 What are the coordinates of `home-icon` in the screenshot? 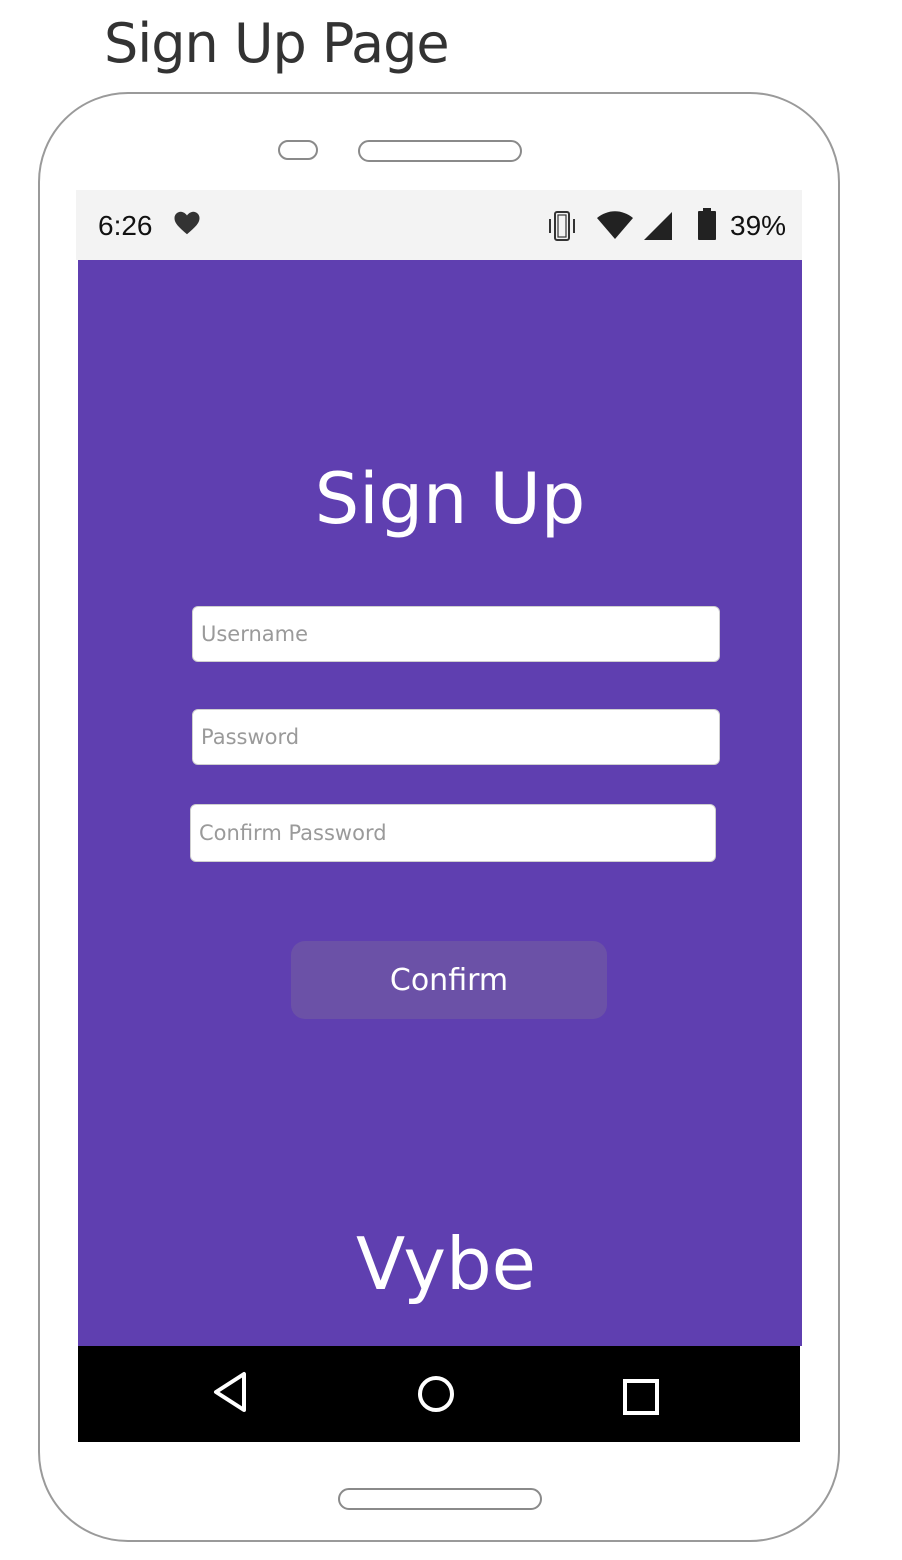 It's located at (436, 1394).